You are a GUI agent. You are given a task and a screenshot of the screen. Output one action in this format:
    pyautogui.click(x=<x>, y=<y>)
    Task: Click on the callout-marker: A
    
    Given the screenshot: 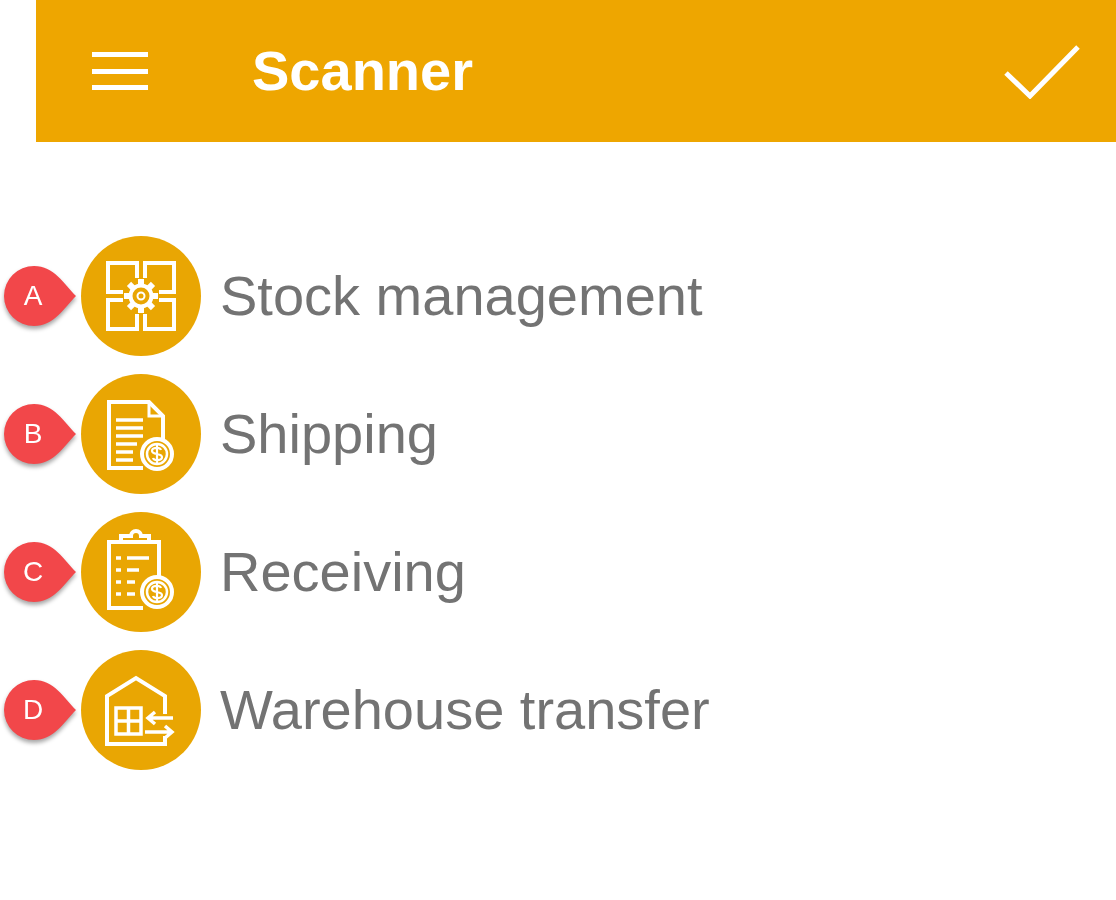 What is the action you would take?
    pyautogui.click(x=39, y=296)
    